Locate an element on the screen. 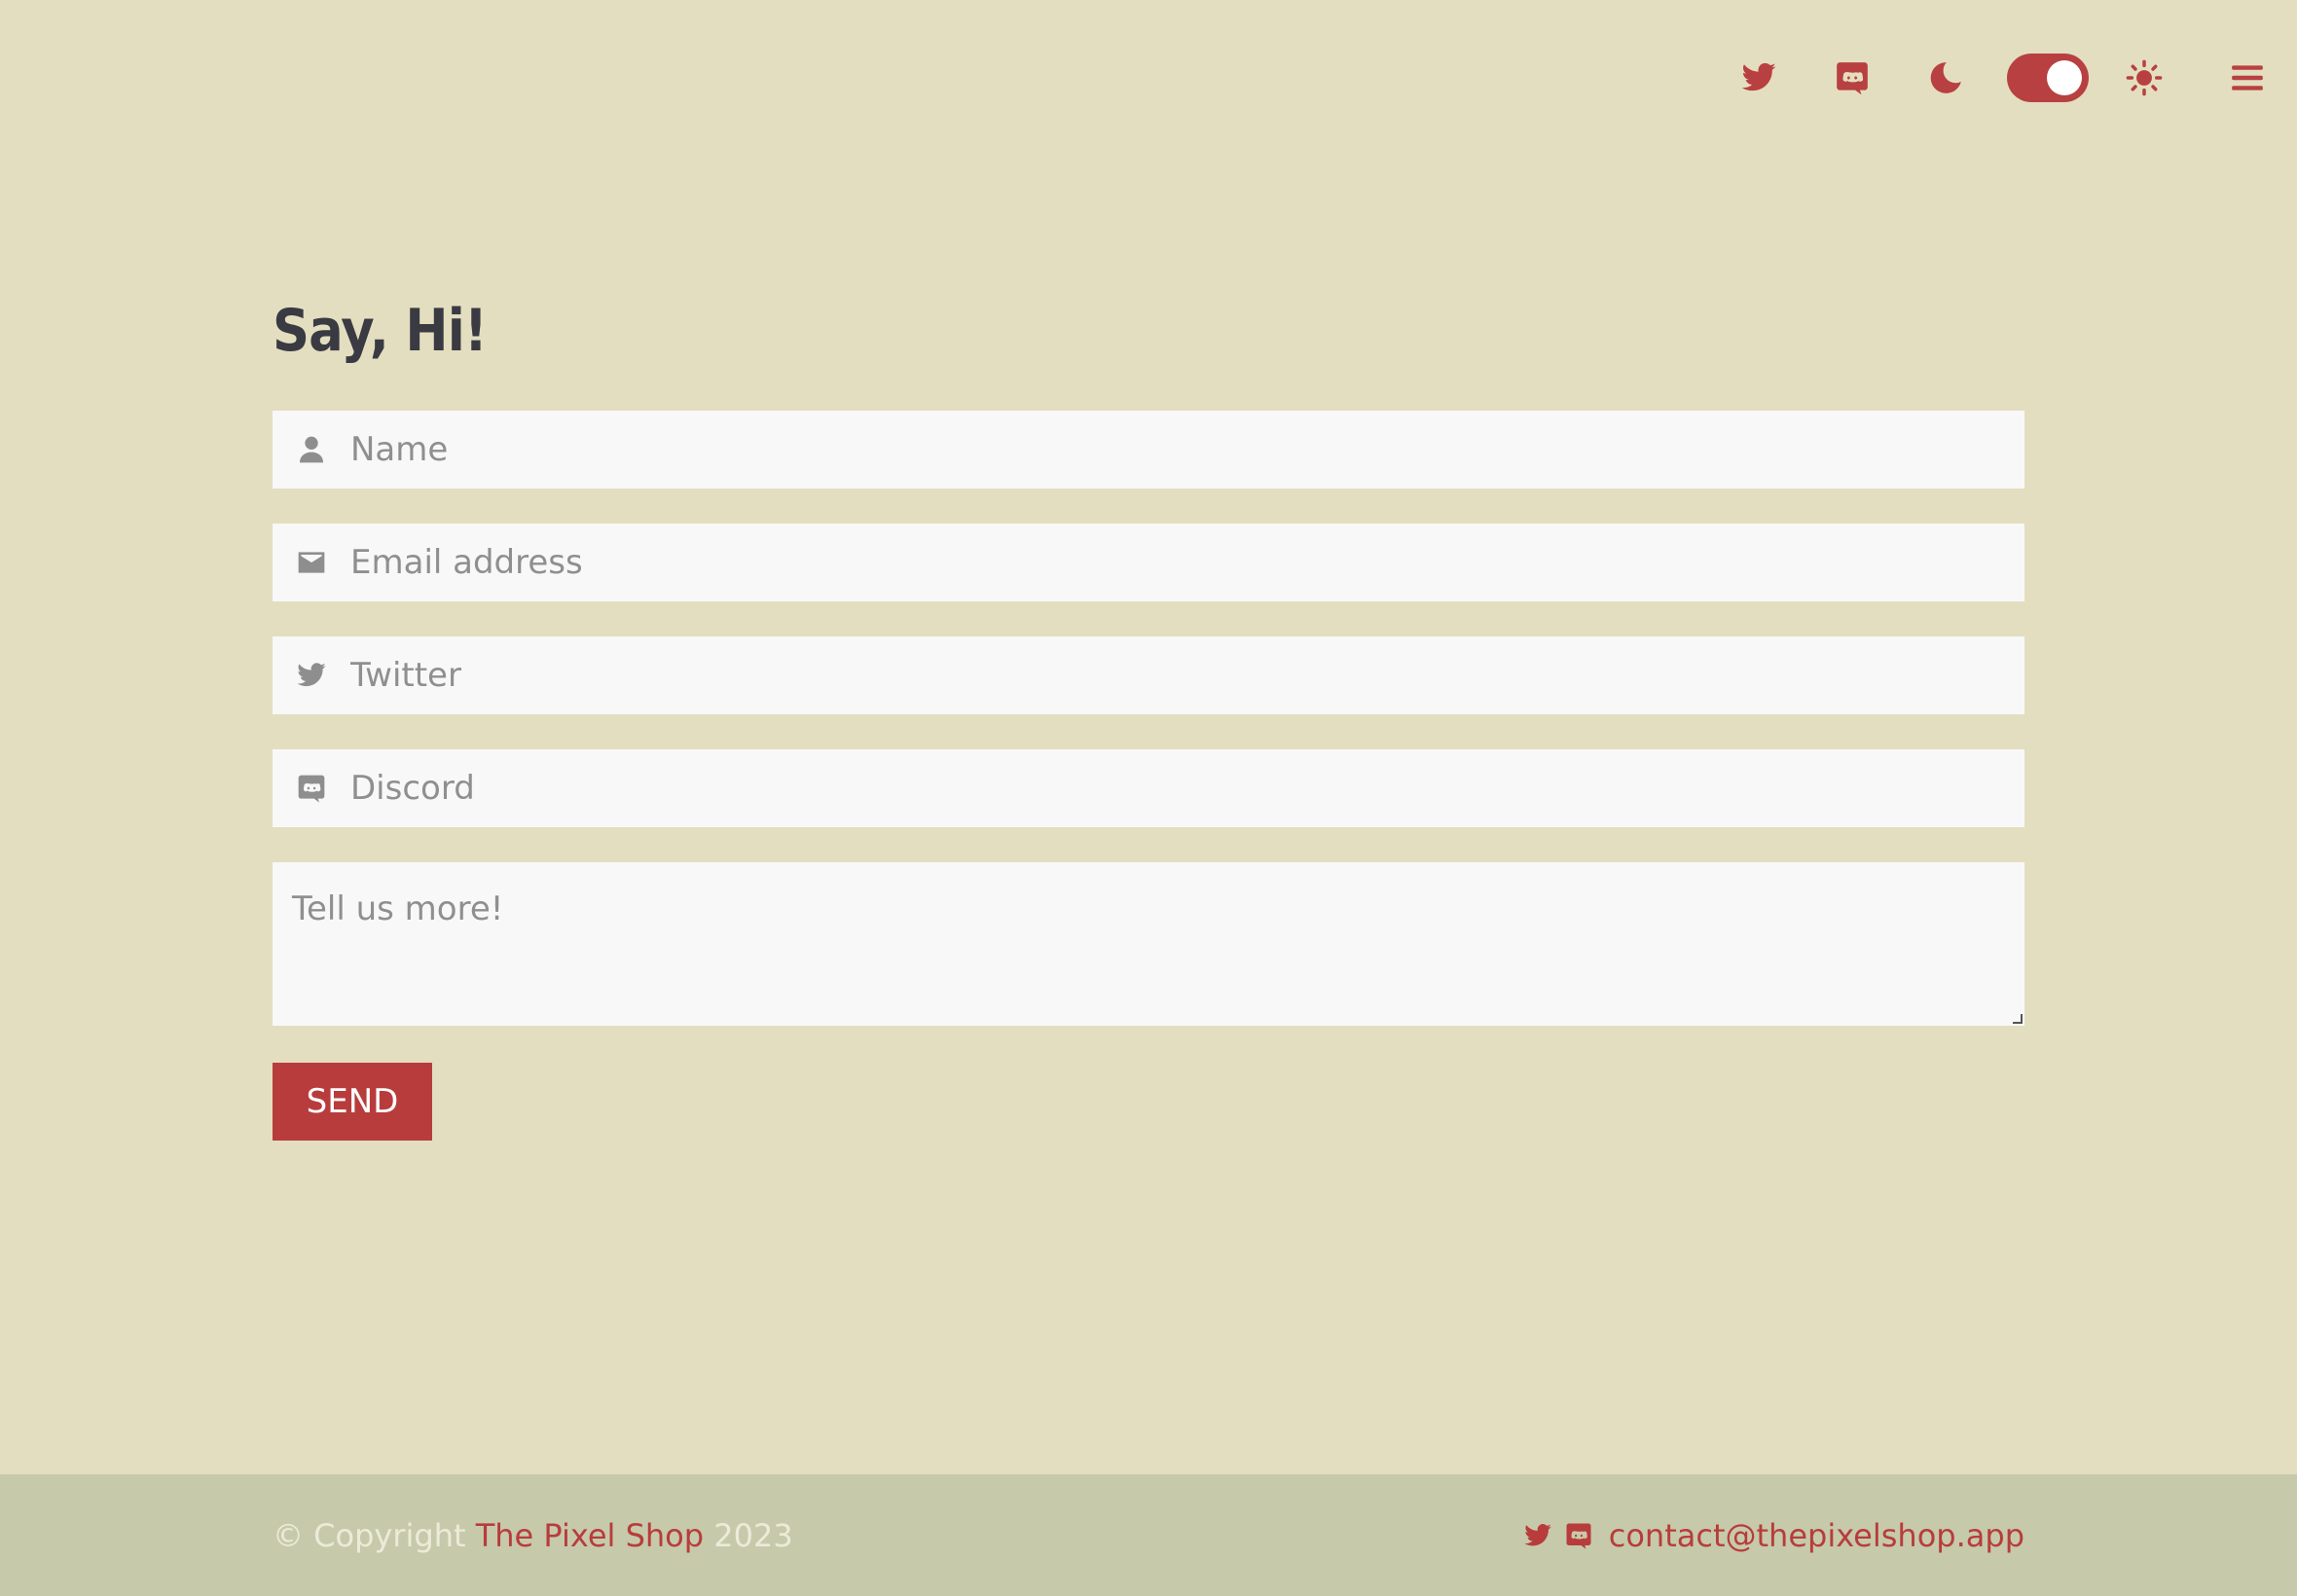 This screenshot has height=1596, width=2297. message-field is located at coordinates (1148, 944).